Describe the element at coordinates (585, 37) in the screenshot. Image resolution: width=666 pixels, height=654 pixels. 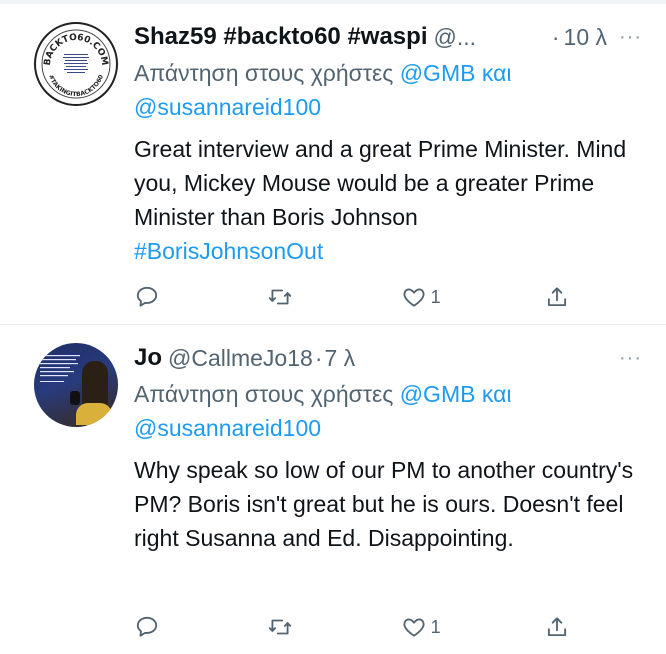
I see `timestamp: 10 λ` at that location.